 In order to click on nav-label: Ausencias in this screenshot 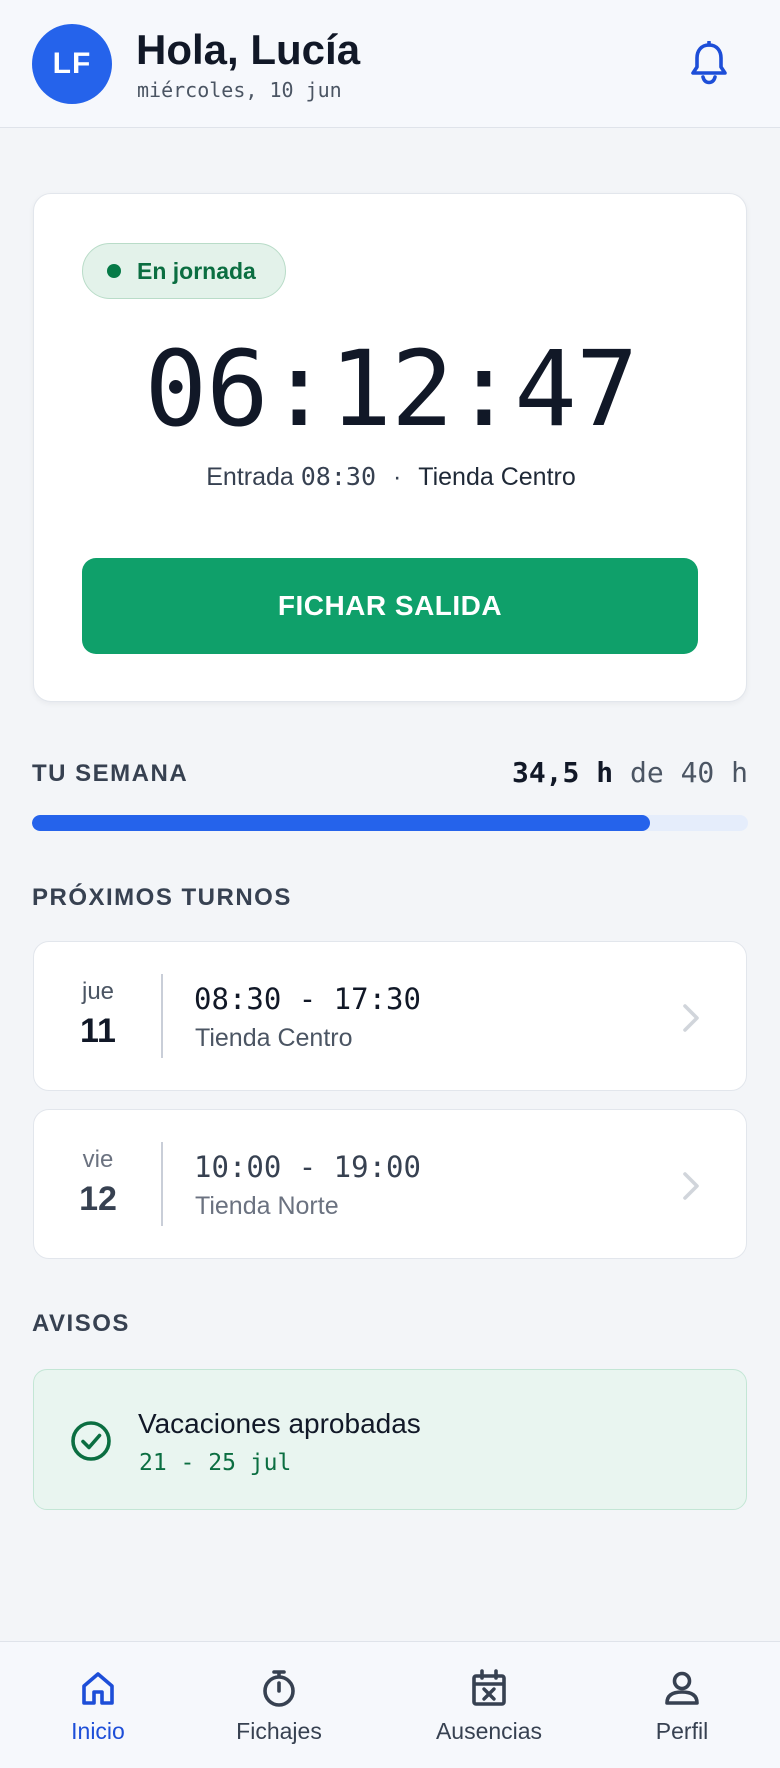, I will do `click(489, 1731)`.